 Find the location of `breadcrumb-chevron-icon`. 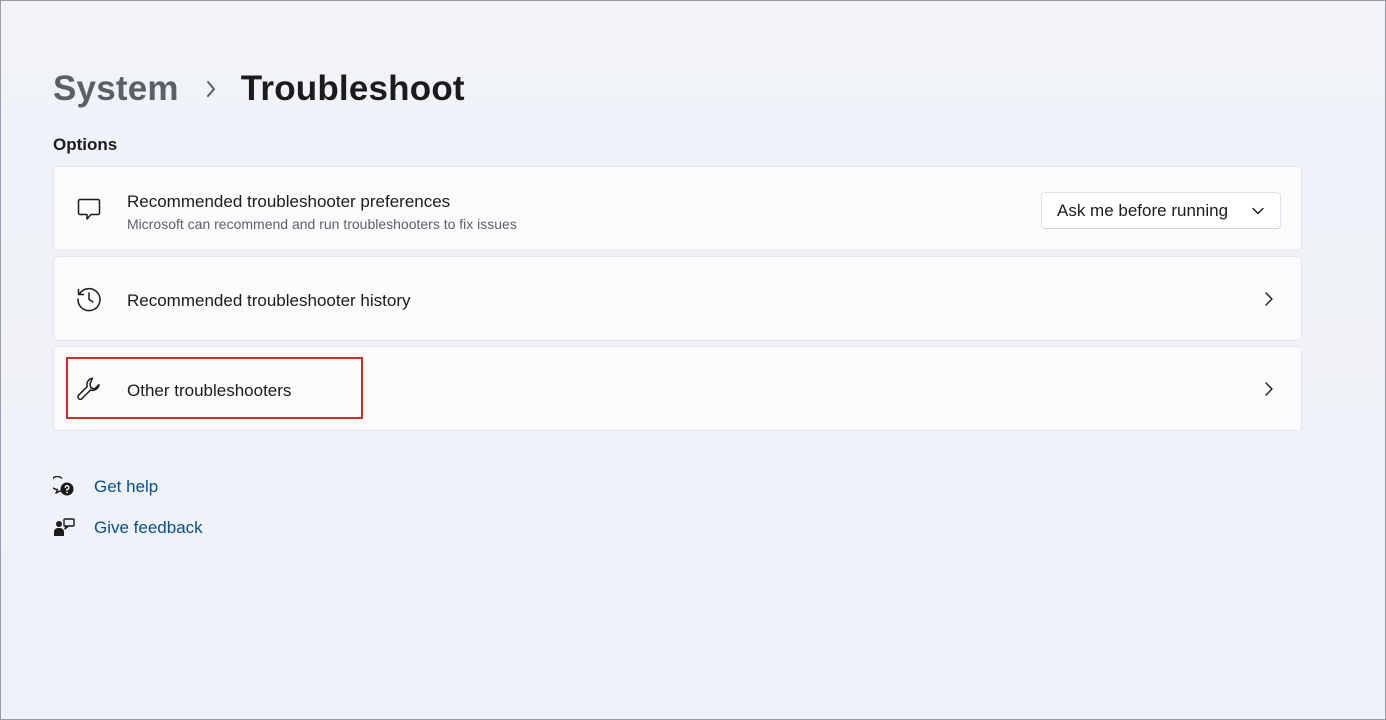

breadcrumb-chevron-icon is located at coordinates (211, 89).